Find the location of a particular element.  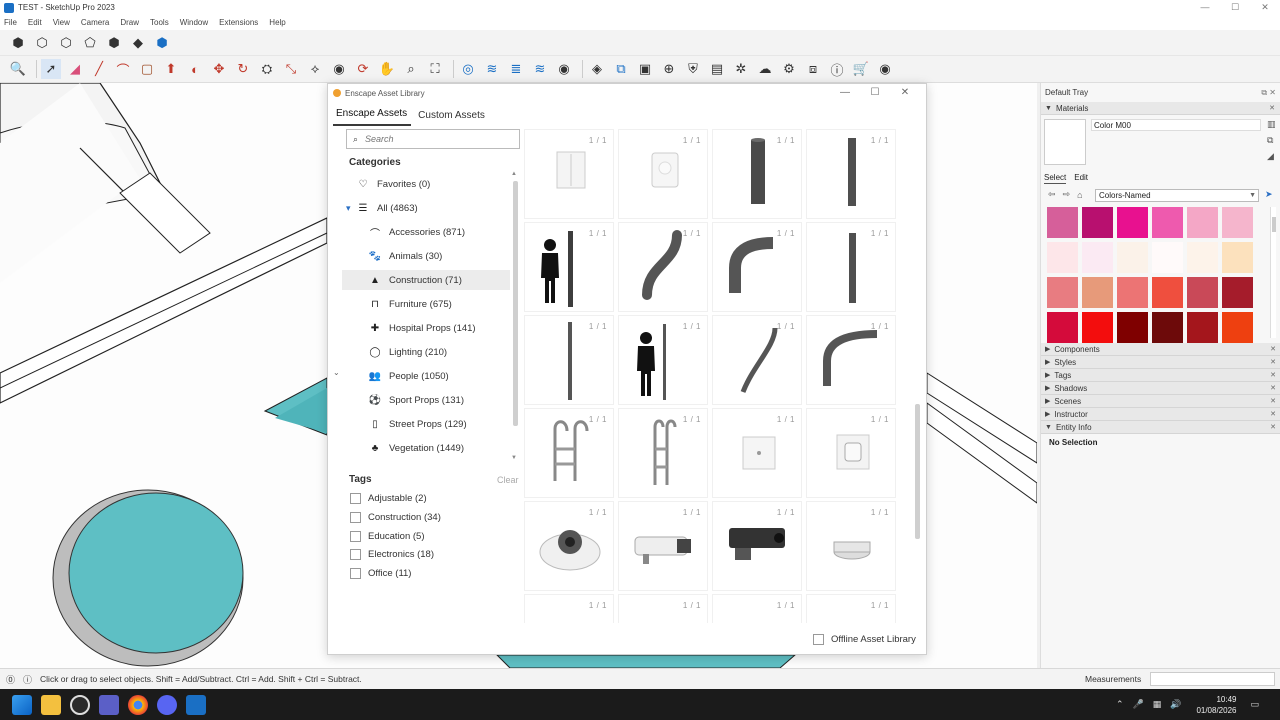

tray-pin-icon: ⧉ ✕ is located at coordinates (1268, 93).